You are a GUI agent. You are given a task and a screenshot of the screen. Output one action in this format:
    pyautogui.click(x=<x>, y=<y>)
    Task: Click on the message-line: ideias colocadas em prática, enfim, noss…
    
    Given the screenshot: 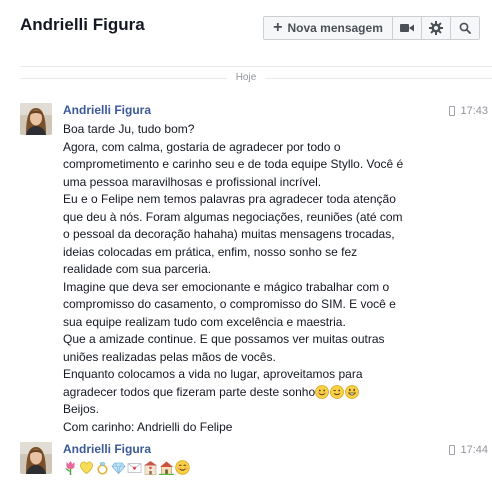 What is the action you would take?
    pyautogui.click(x=210, y=251)
    